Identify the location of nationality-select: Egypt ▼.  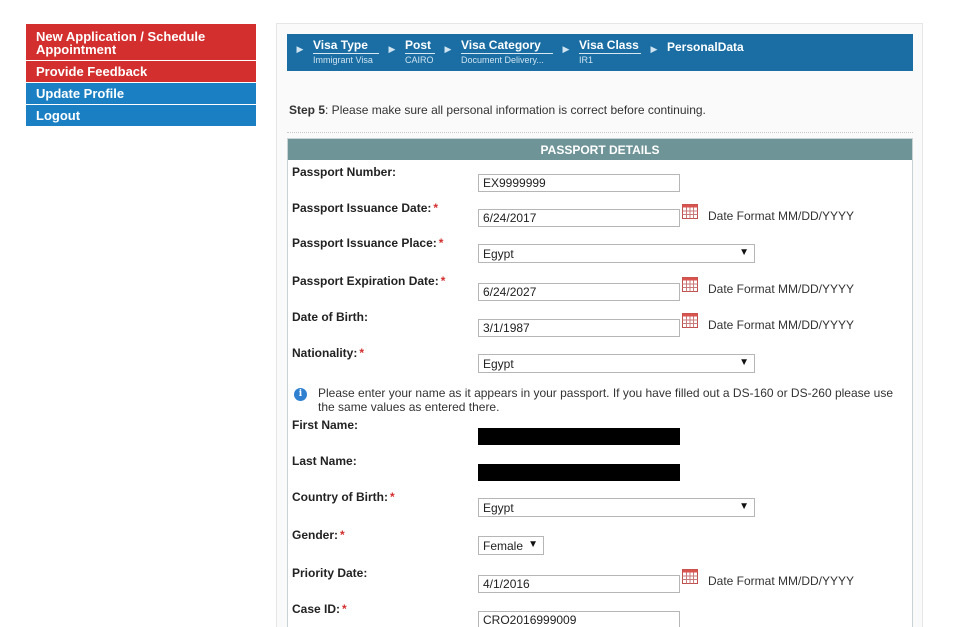
(616, 363).